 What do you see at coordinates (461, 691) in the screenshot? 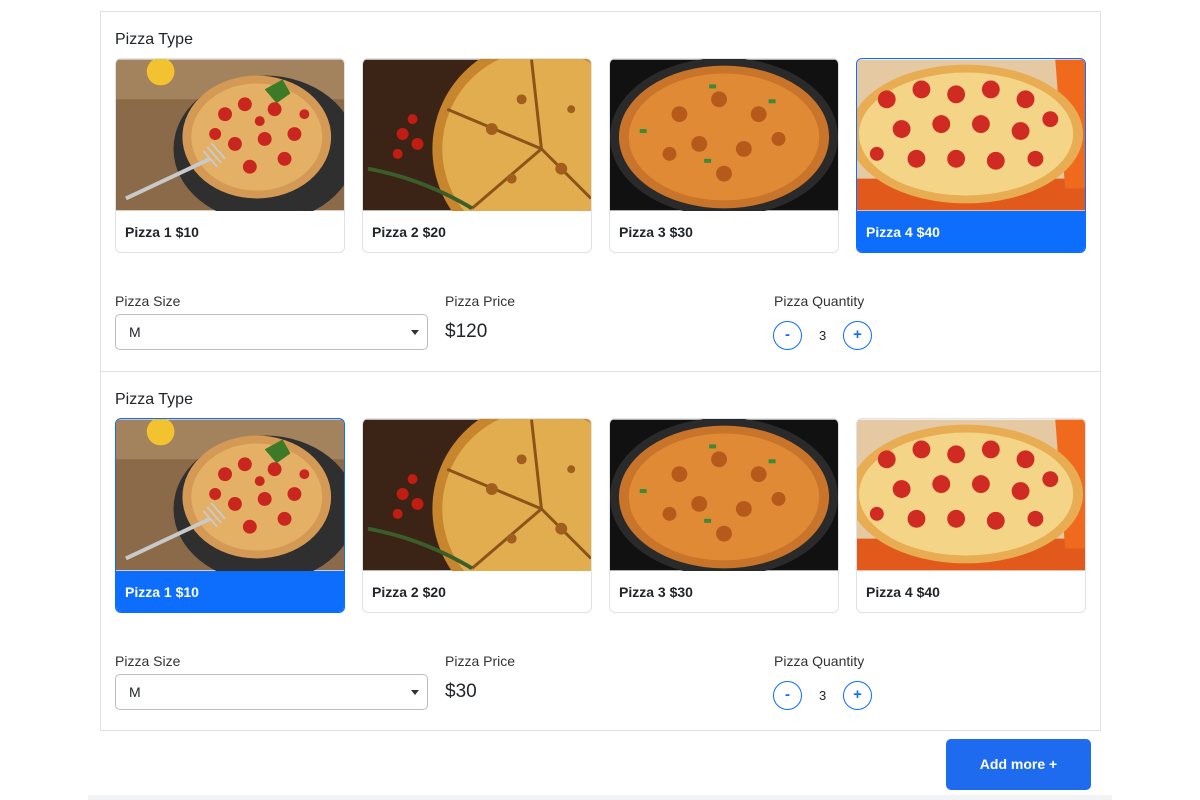
I see `pizza-price-value: $30` at bounding box center [461, 691].